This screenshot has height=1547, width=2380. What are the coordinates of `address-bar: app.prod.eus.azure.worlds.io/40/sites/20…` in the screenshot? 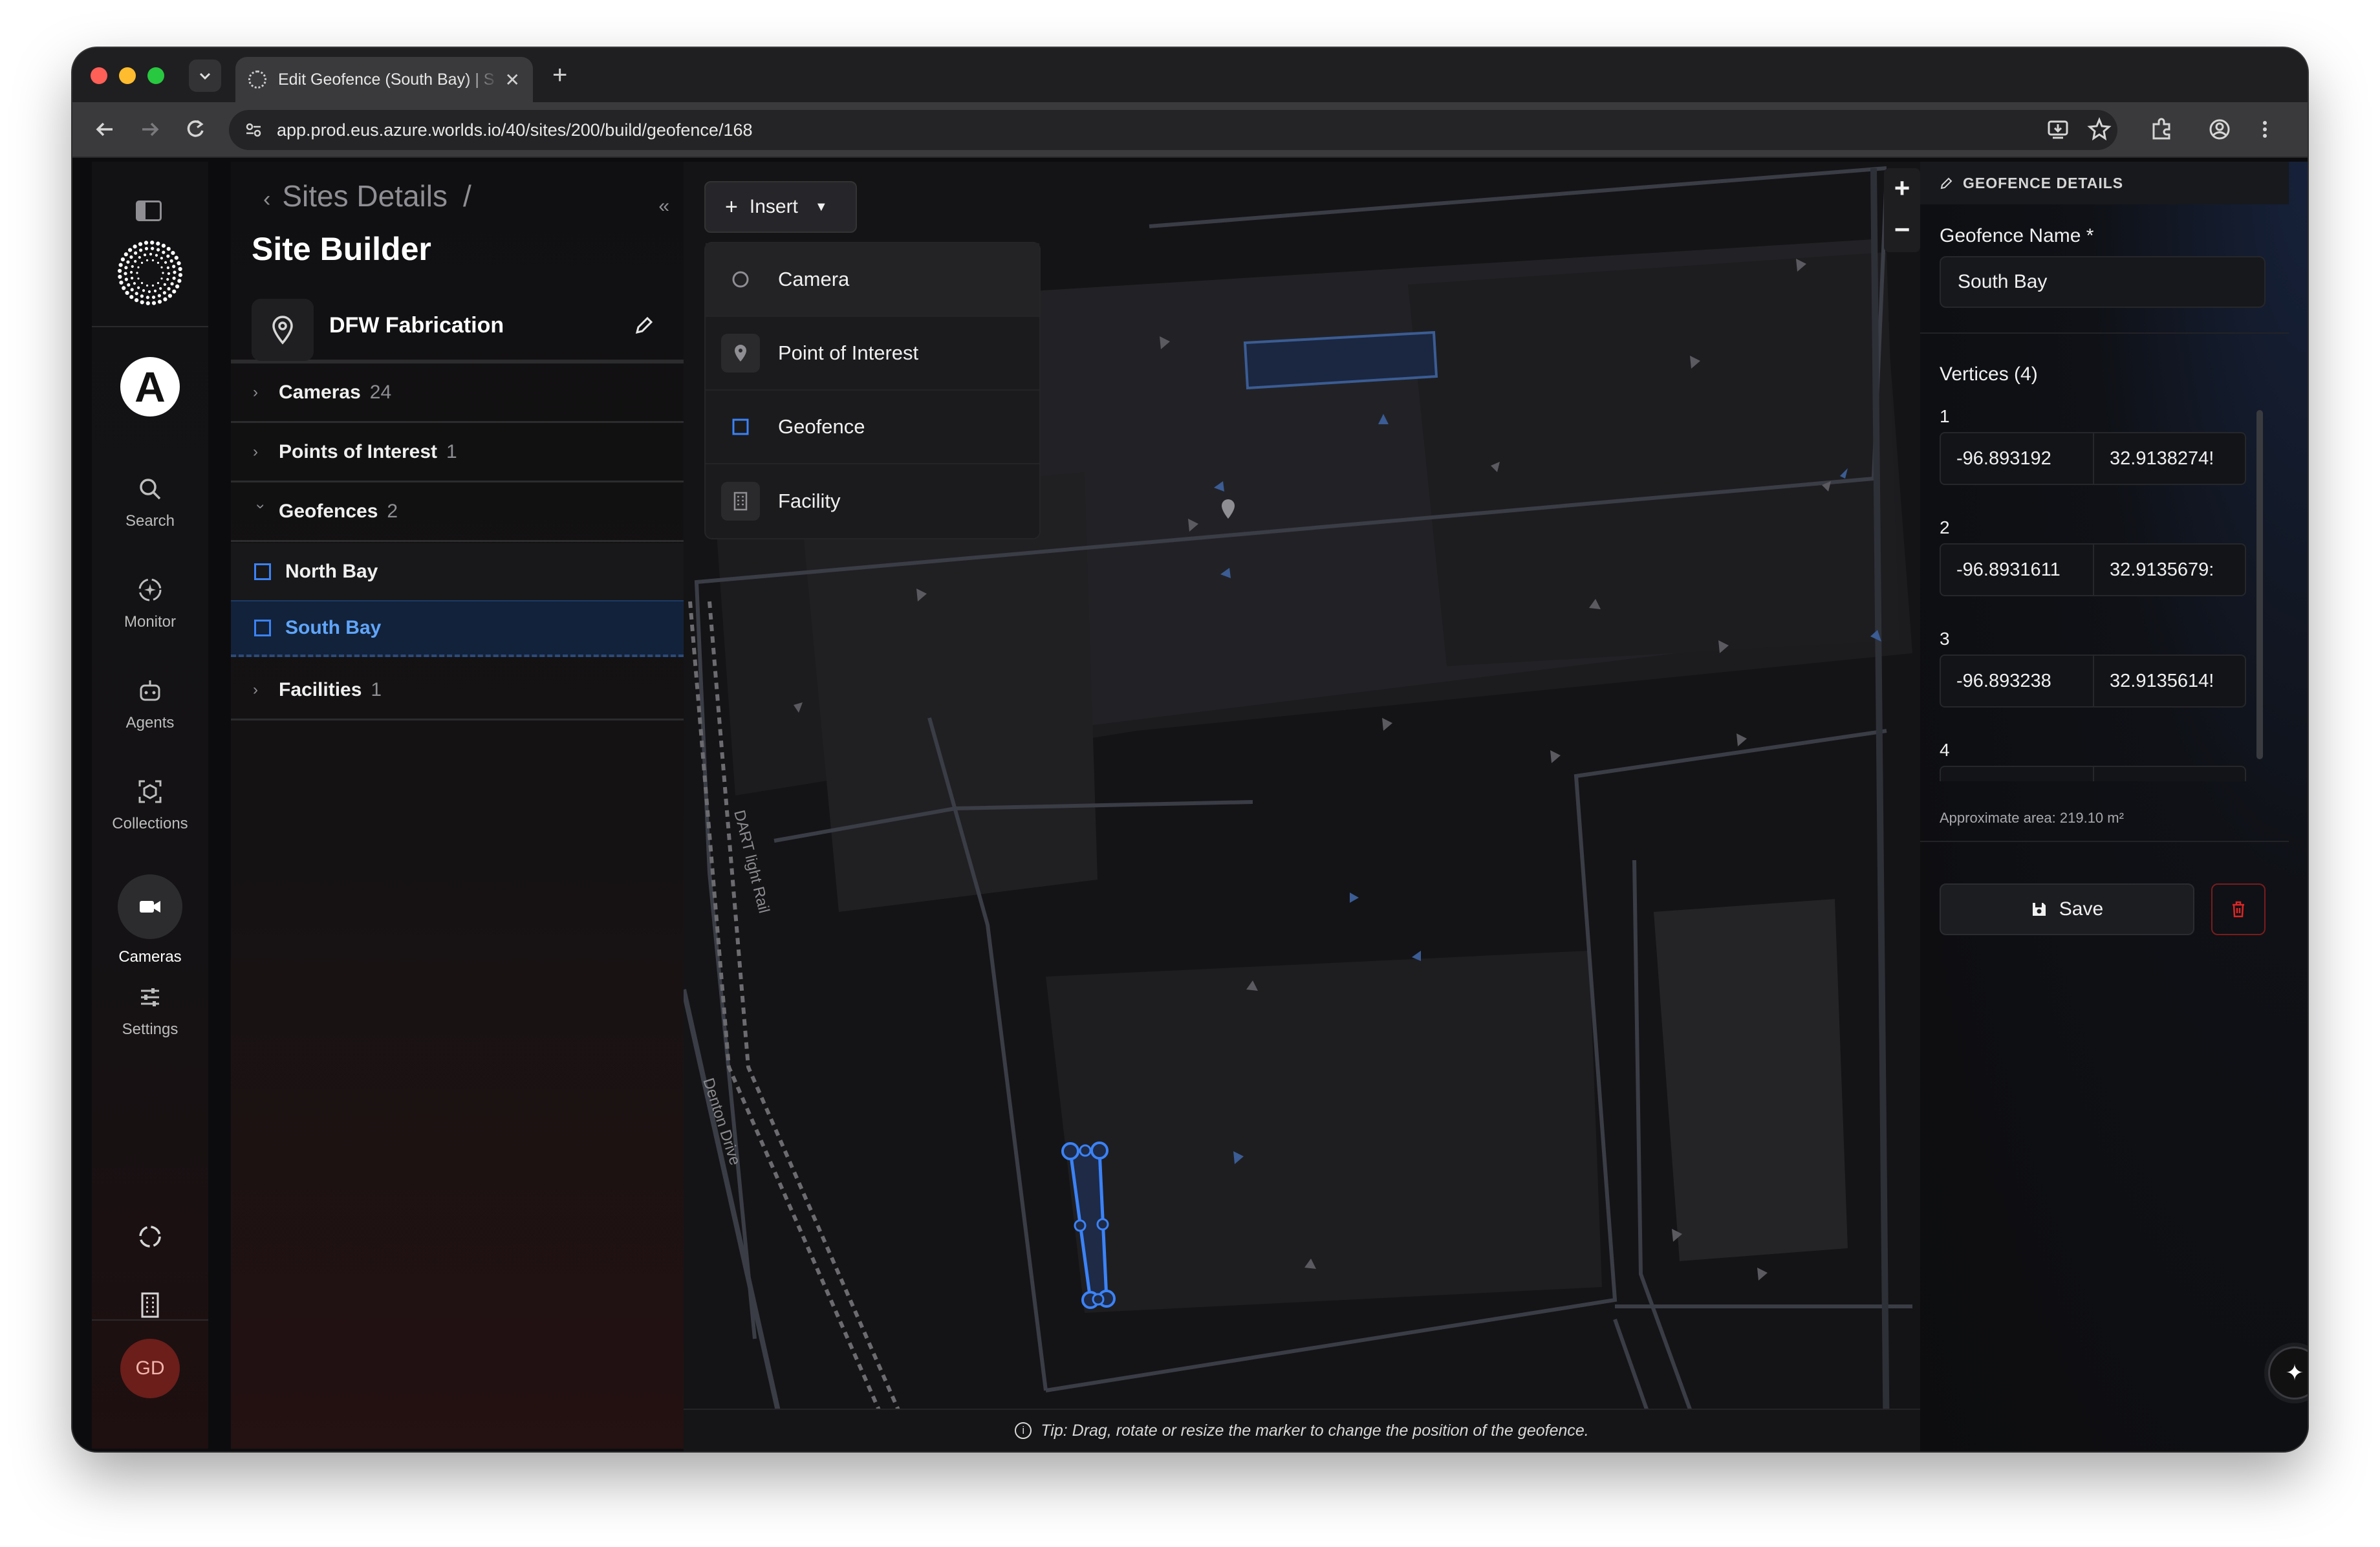 It's located at (1173, 130).